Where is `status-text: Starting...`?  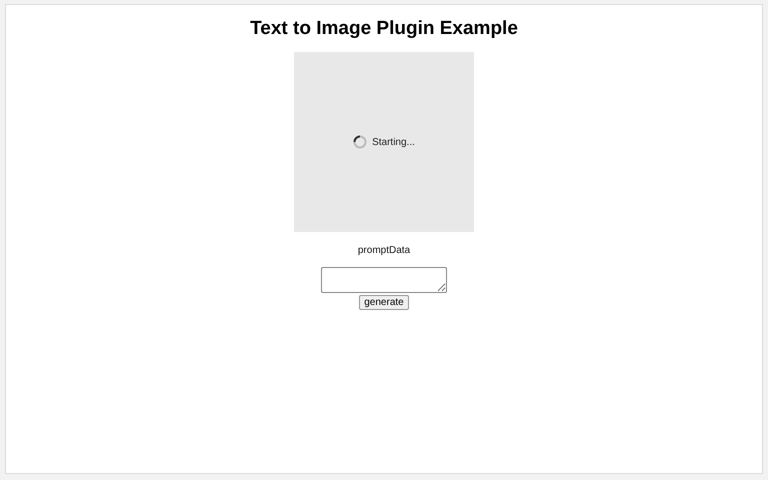
status-text: Starting... is located at coordinates (393, 142).